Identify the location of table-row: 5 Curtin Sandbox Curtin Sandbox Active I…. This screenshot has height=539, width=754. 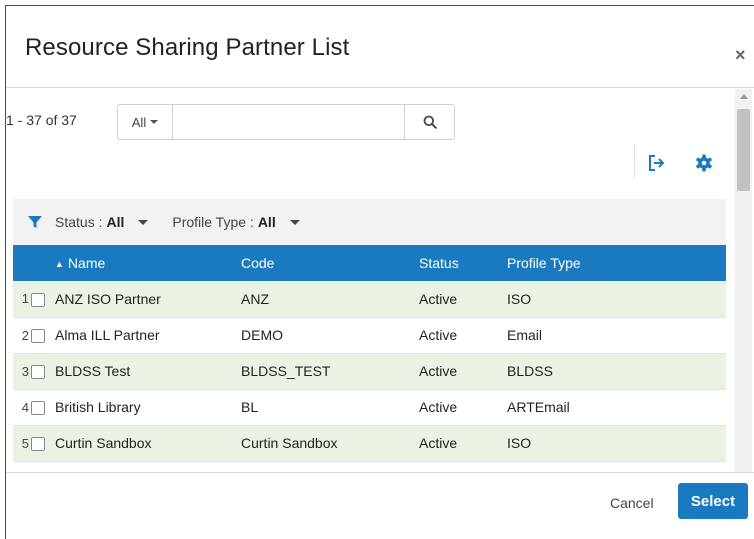
(369, 443).